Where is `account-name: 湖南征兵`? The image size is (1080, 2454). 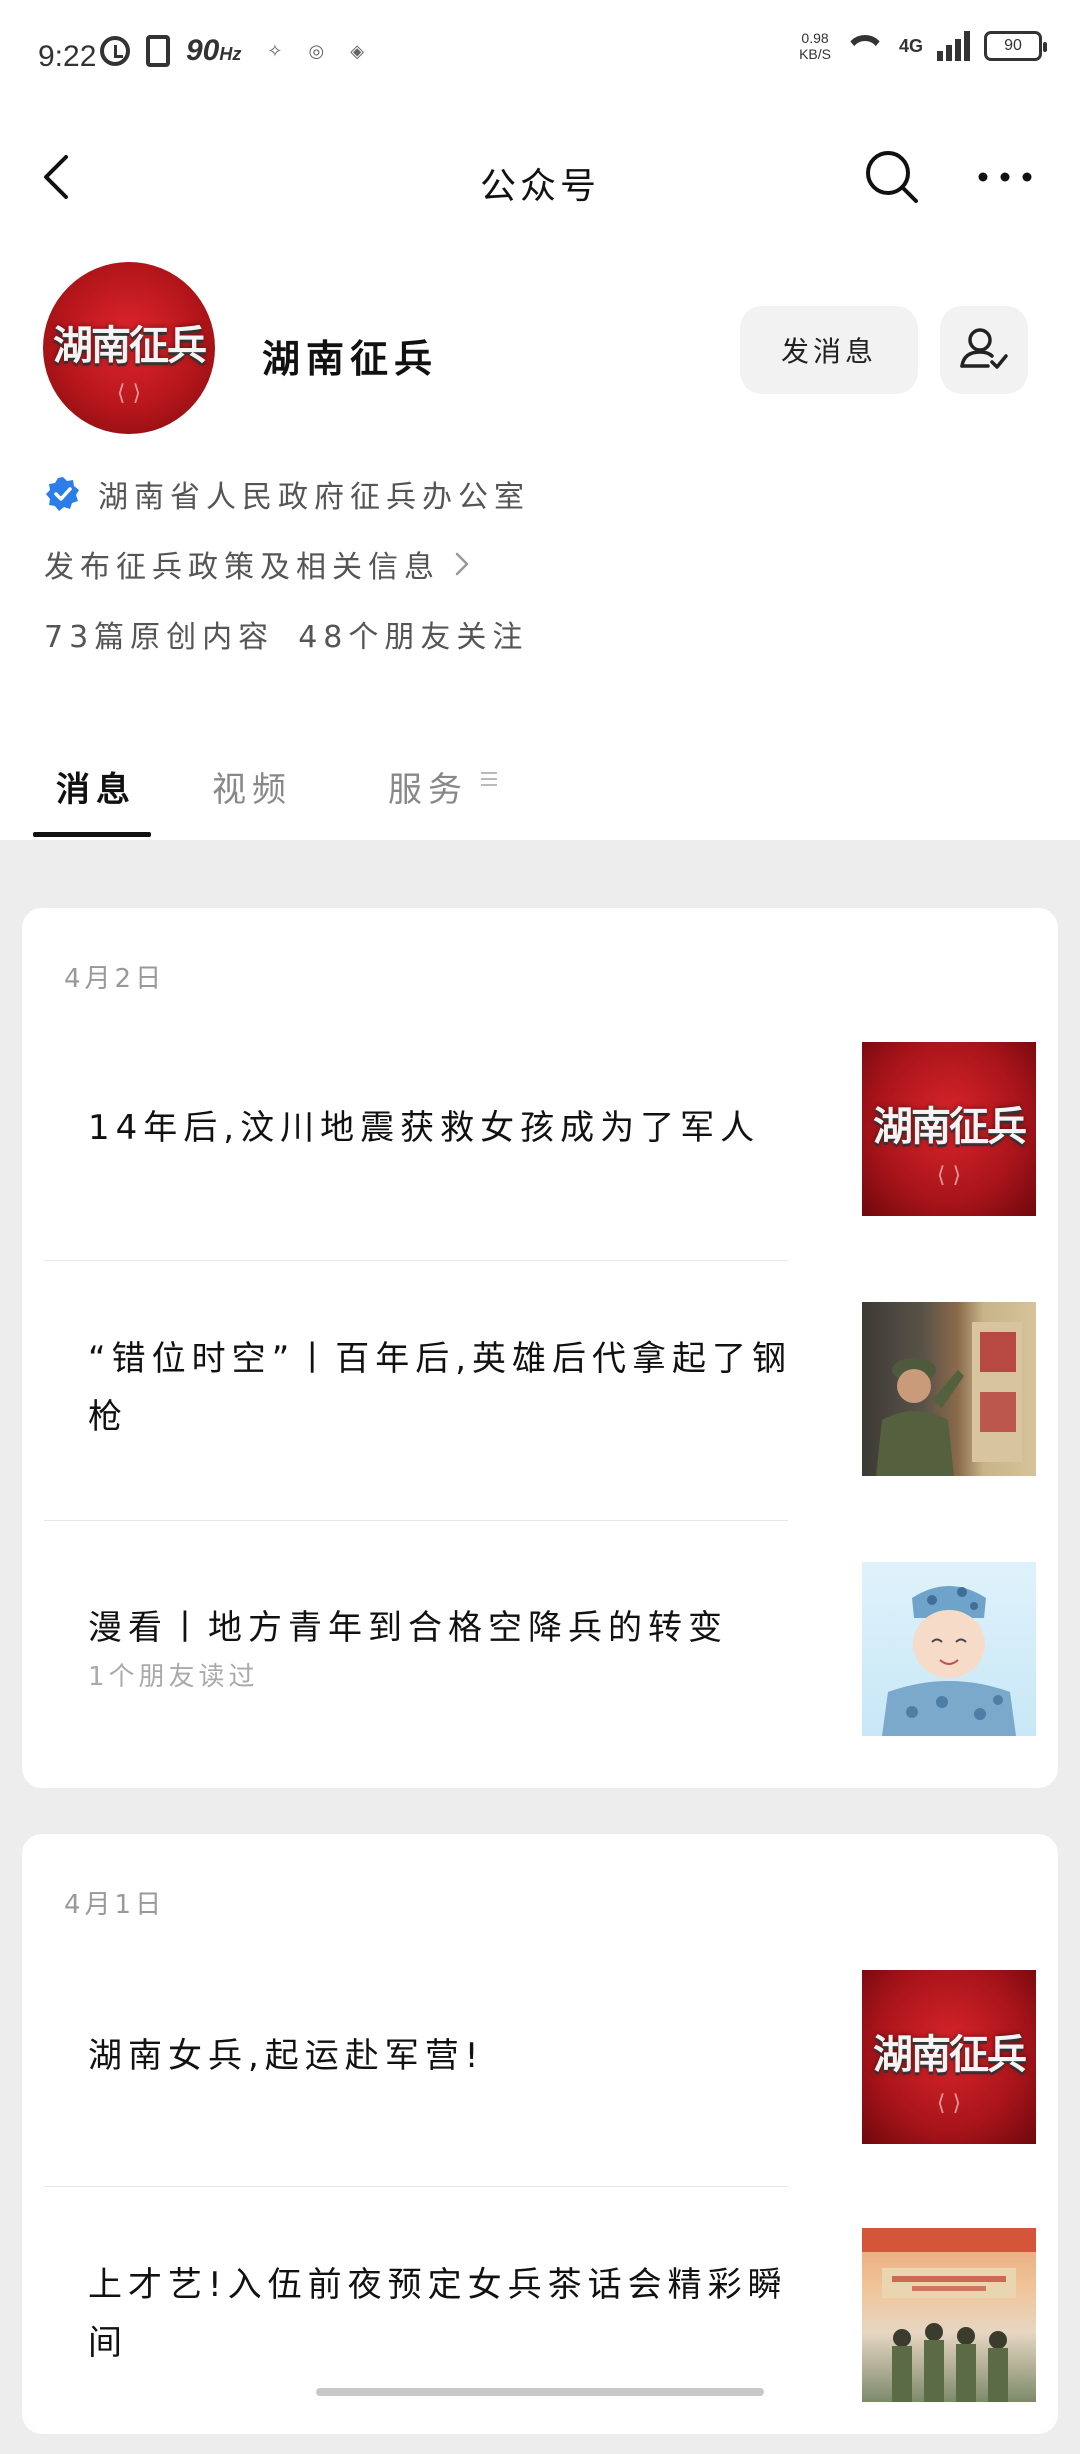 account-name: 湖南征兵 is located at coordinates (350, 359).